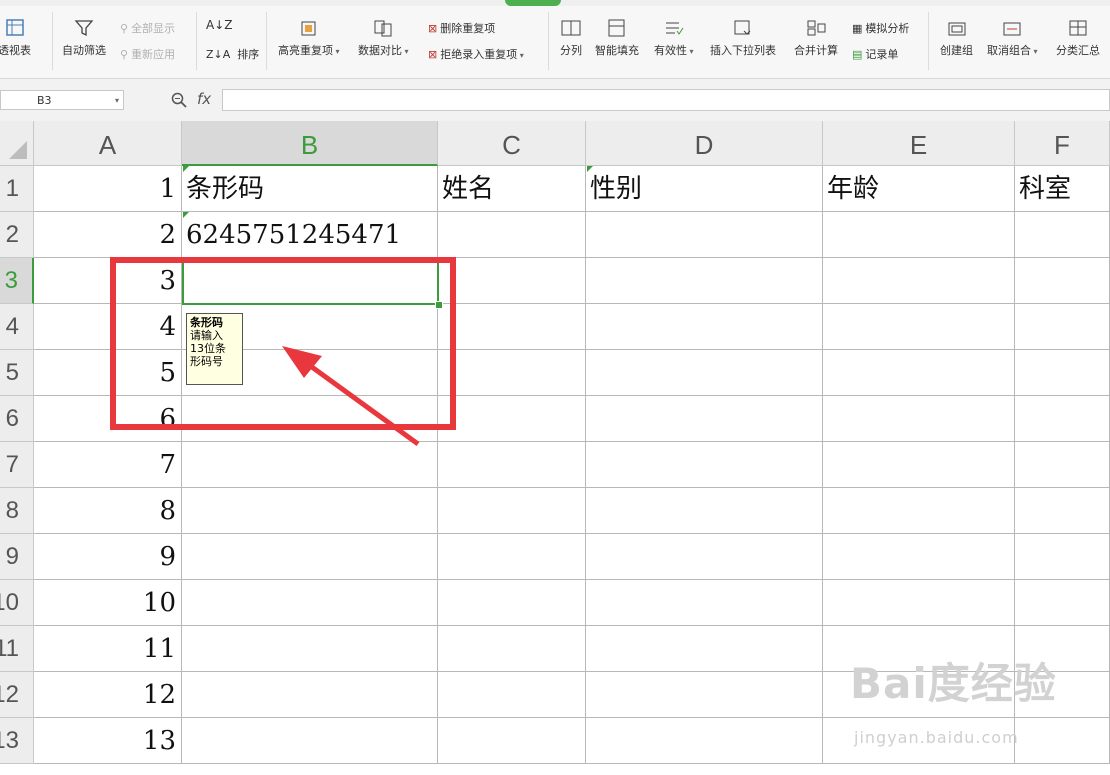 This screenshot has width=1110, height=775. I want to click on cell-c12, so click(512, 695).